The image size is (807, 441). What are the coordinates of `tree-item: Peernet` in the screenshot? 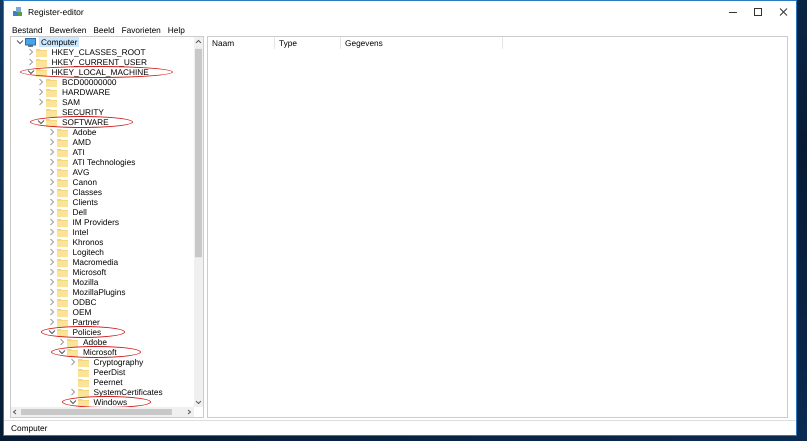 It's located at (108, 382).